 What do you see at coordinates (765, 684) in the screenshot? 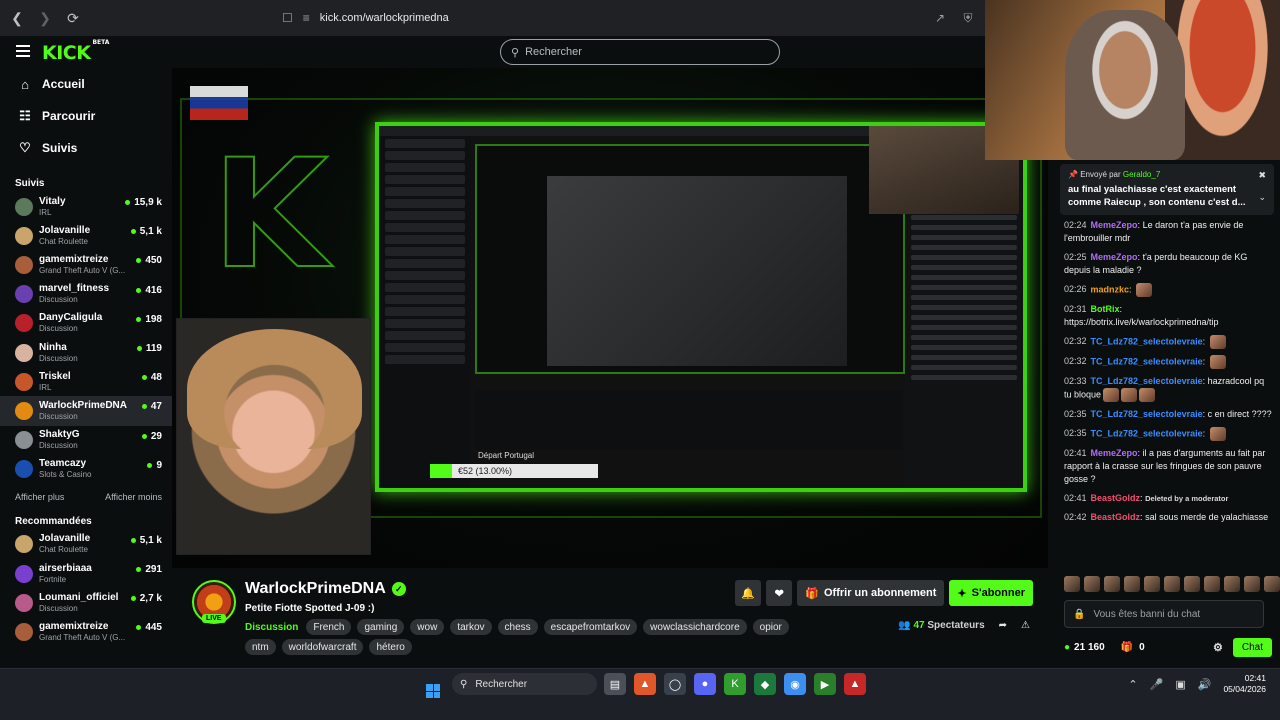
I see `flag-app-icon: ◆` at bounding box center [765, 684].